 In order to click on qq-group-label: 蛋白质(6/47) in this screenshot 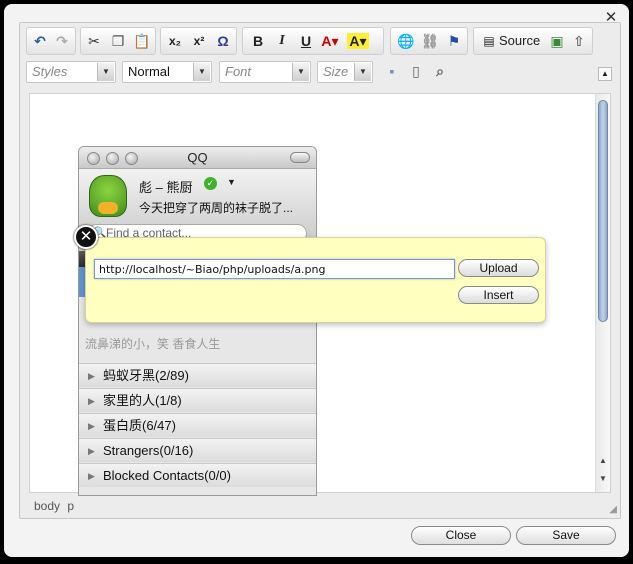, I will do `click(139, 425)`.